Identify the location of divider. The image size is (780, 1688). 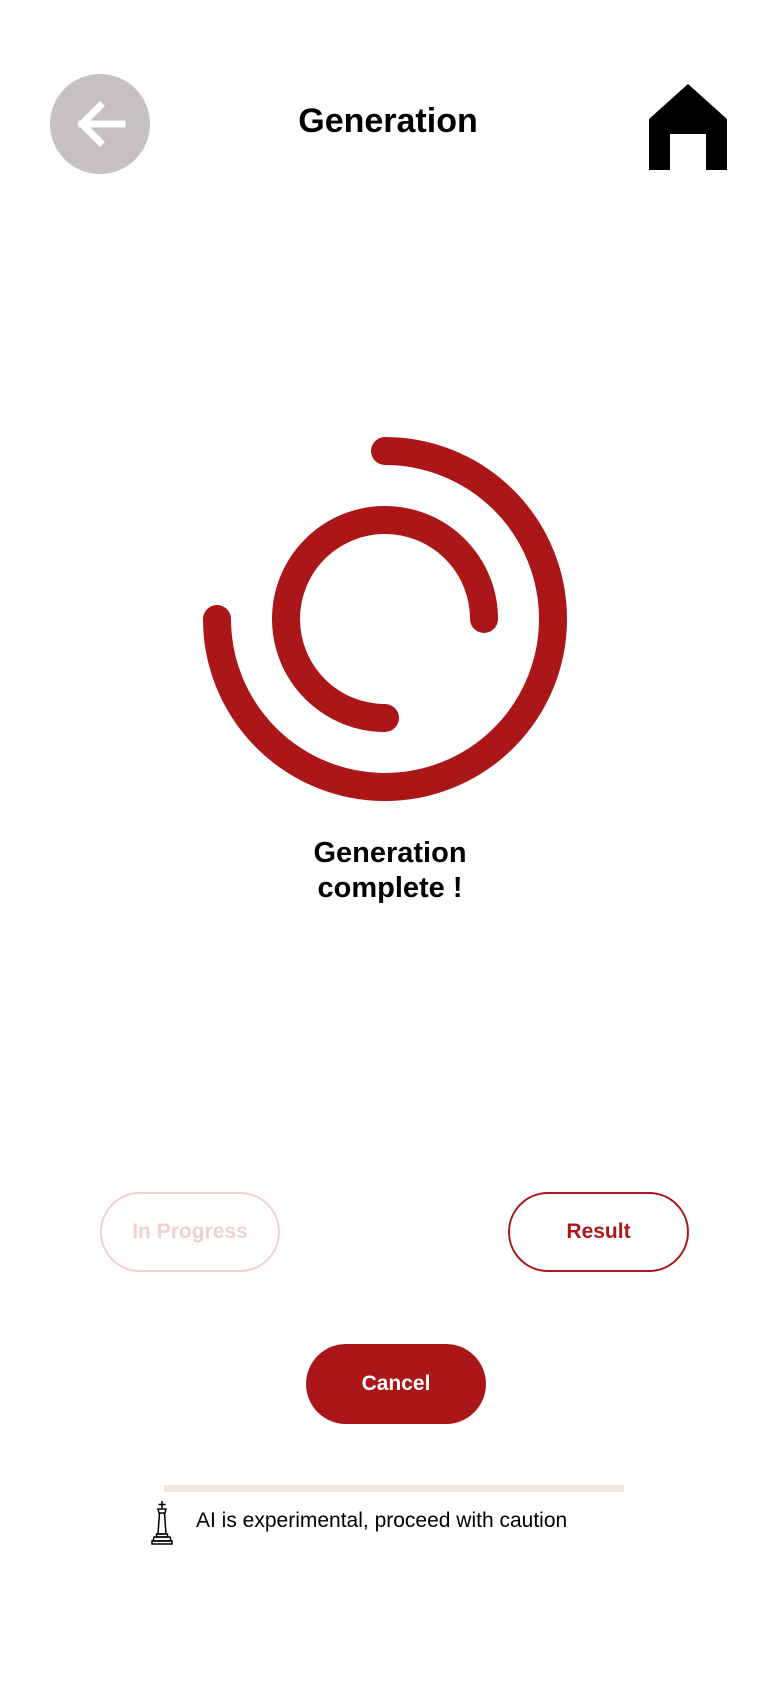
(394, 1488).